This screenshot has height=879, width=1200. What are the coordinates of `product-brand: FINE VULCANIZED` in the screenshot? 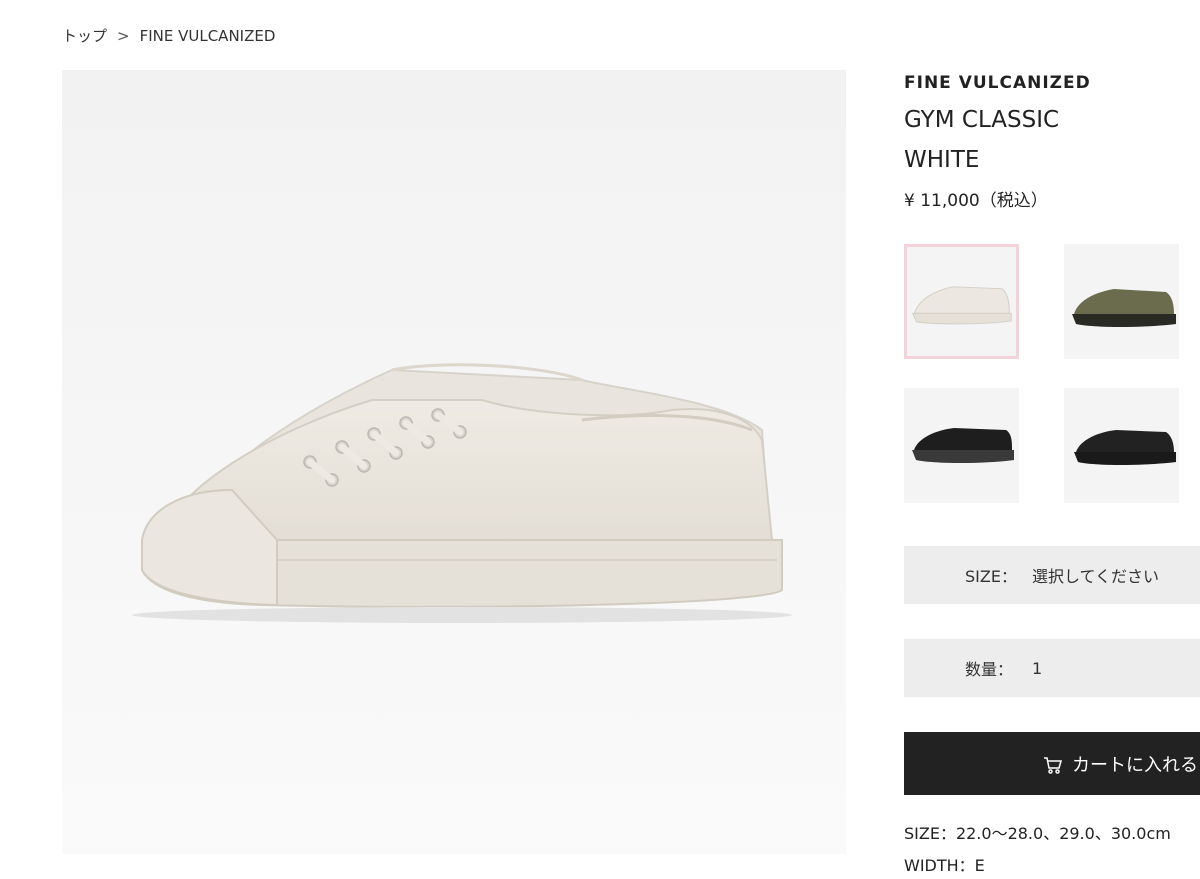 It's located at (997, 83).